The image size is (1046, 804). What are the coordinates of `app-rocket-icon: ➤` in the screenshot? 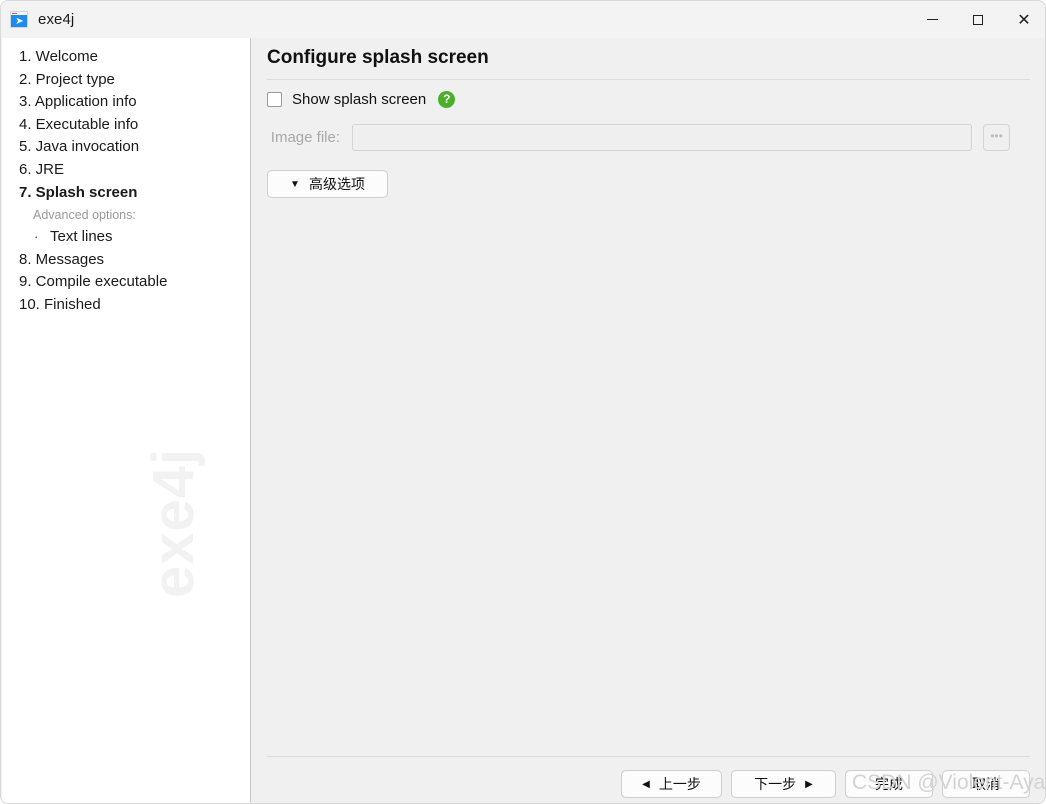 It's located at (19, 19).